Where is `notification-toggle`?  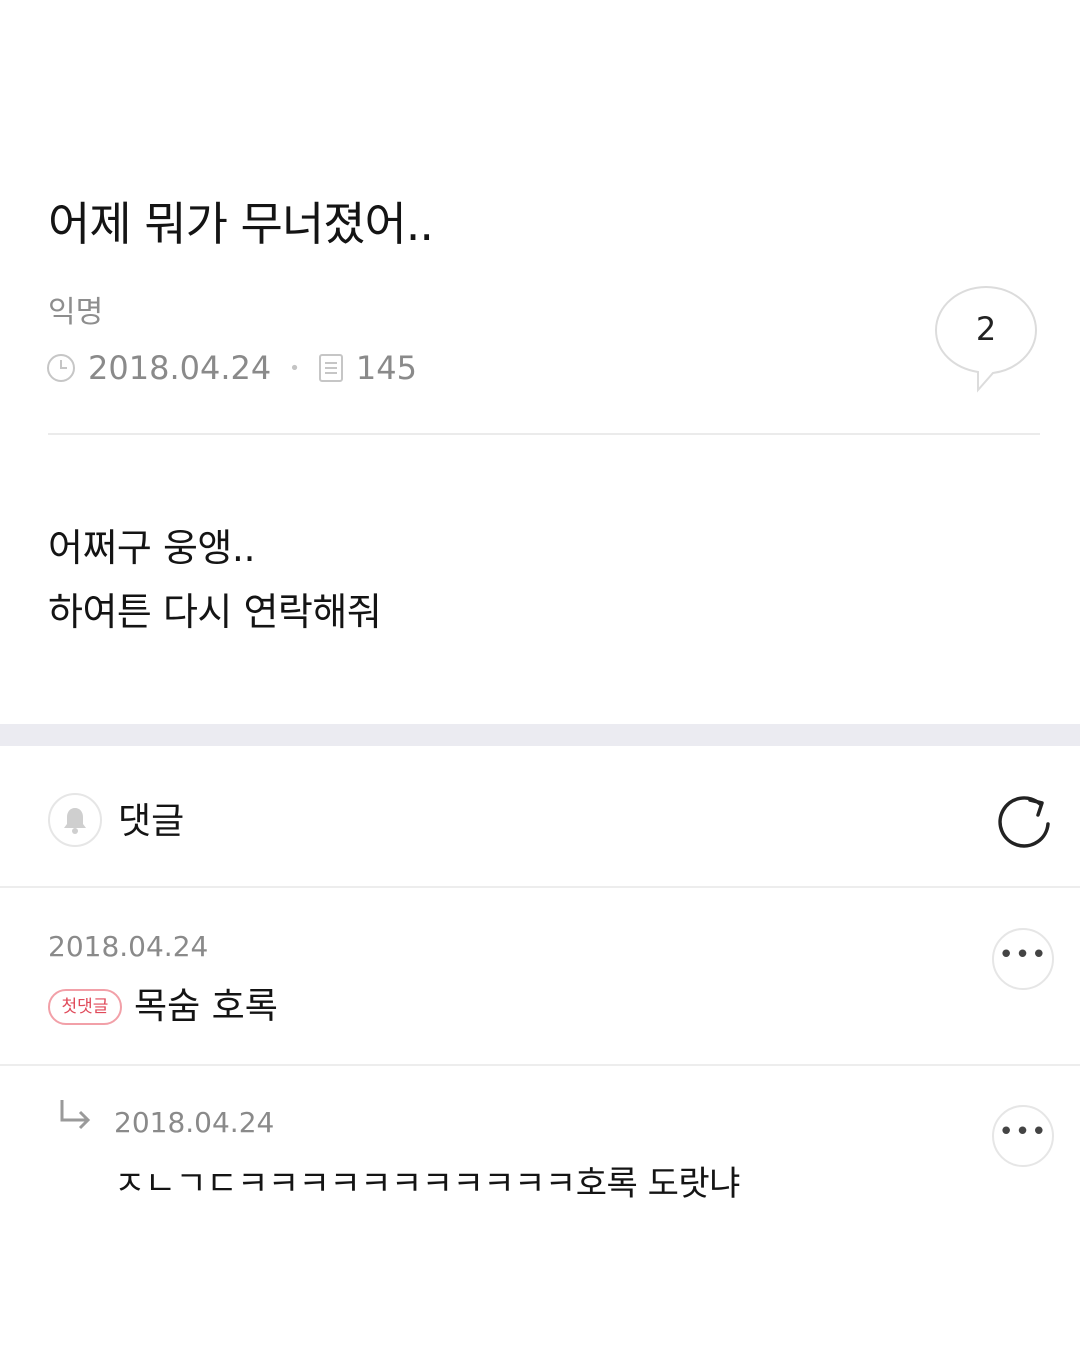
notification-toggle is located at coordinates (75, 820).